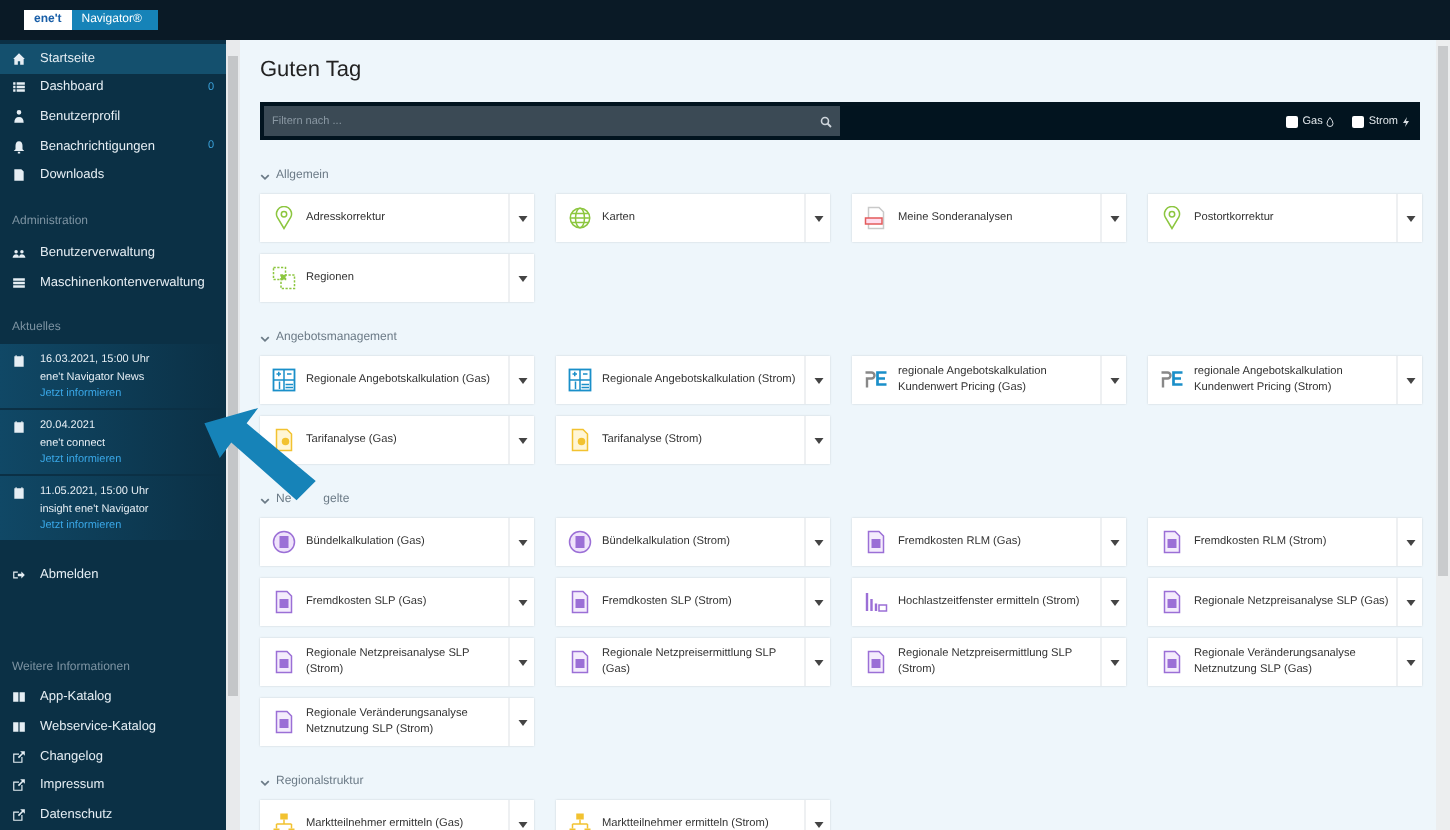 The width and height of the screenshot is (1450, 830). Describe the element at coordinates (19, 117) in the screenshot. I see `user-icon` at that location.